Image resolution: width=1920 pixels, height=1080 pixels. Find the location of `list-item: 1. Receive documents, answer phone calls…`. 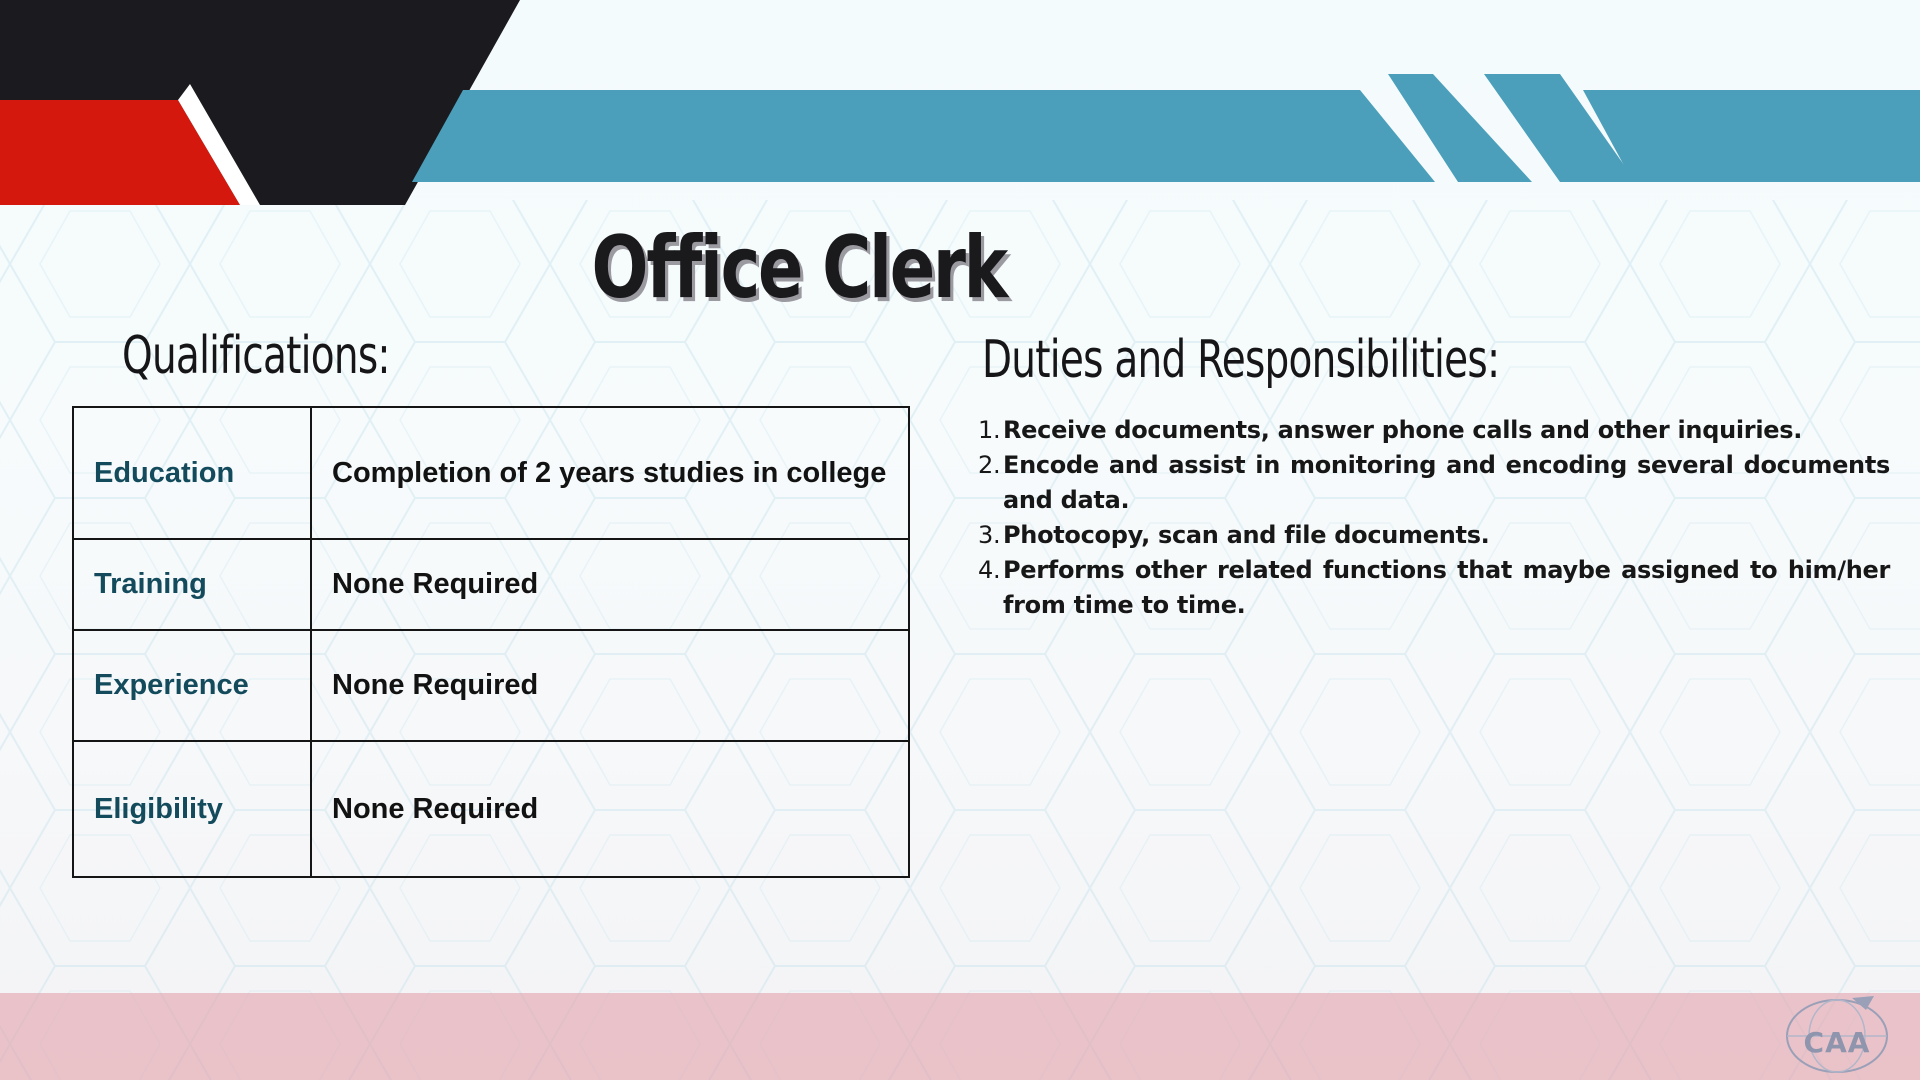

list-item: 1. Receive documents, answer phone calls… is located at coordinates (1434, 430).